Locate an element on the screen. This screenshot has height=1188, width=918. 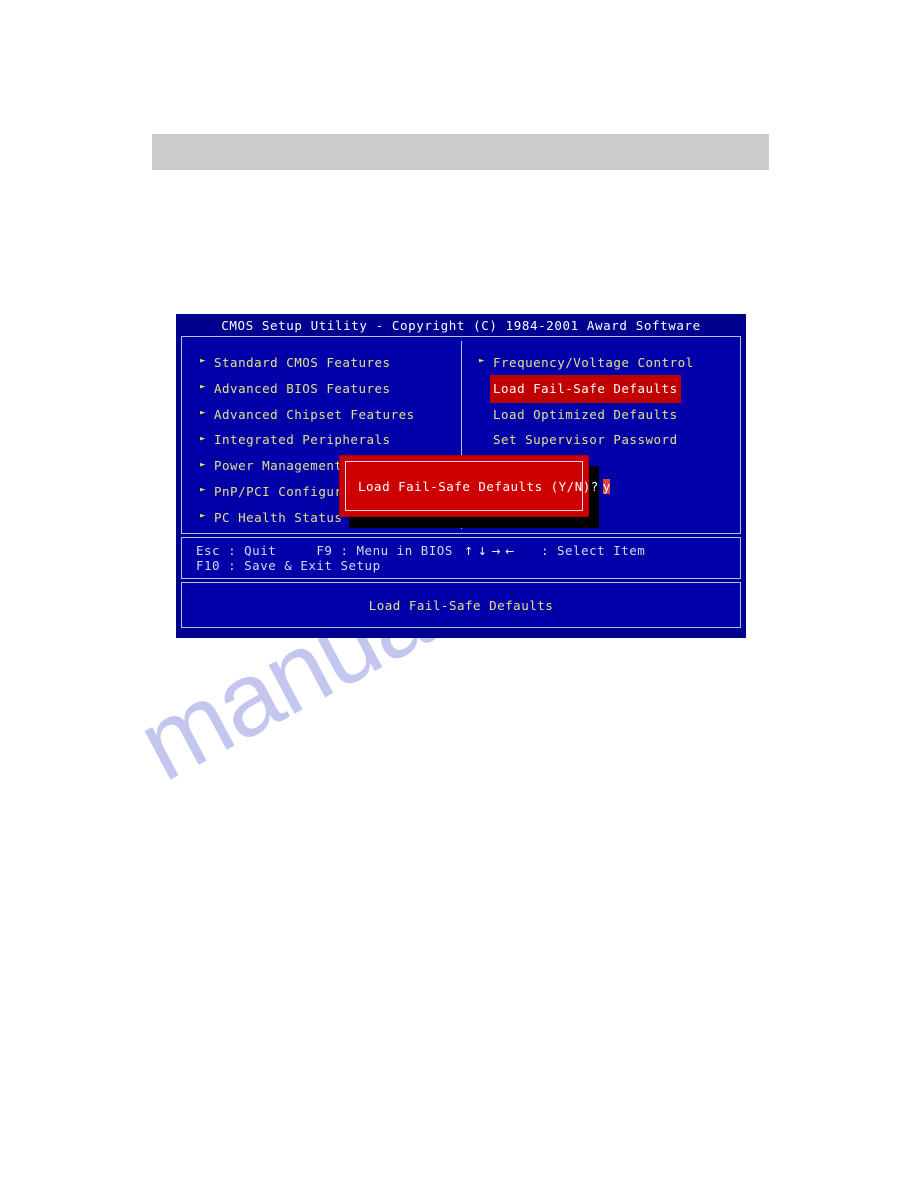
confirm-dialog: Load Fail-Safe Defaults (Y/N)? y is located at coordinates (475, 486).